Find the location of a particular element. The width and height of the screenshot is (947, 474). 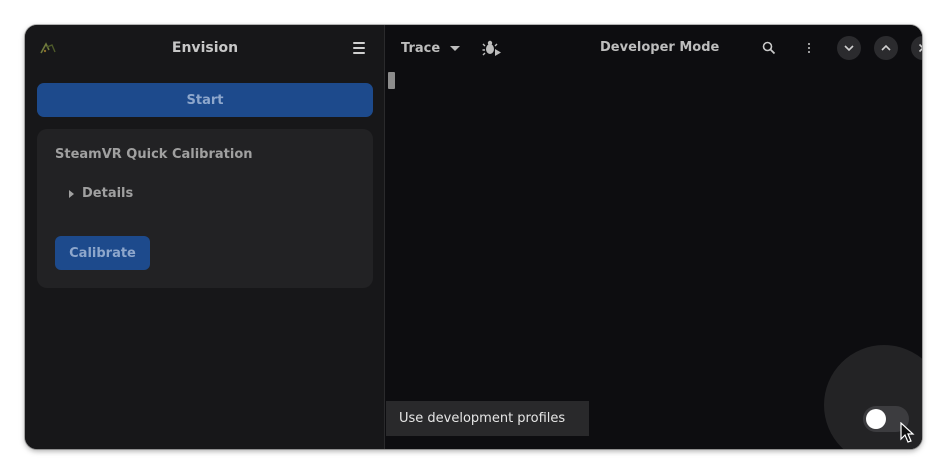

close-button is located at coordinates (916, 48).